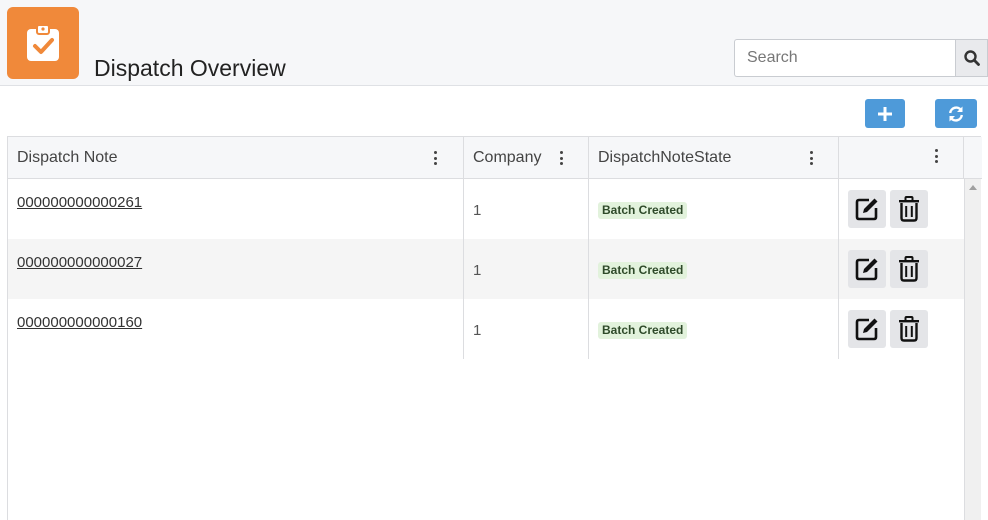 The width and height of the screenshot is (988, 520). I want to click on add-button, so click(885, 113).